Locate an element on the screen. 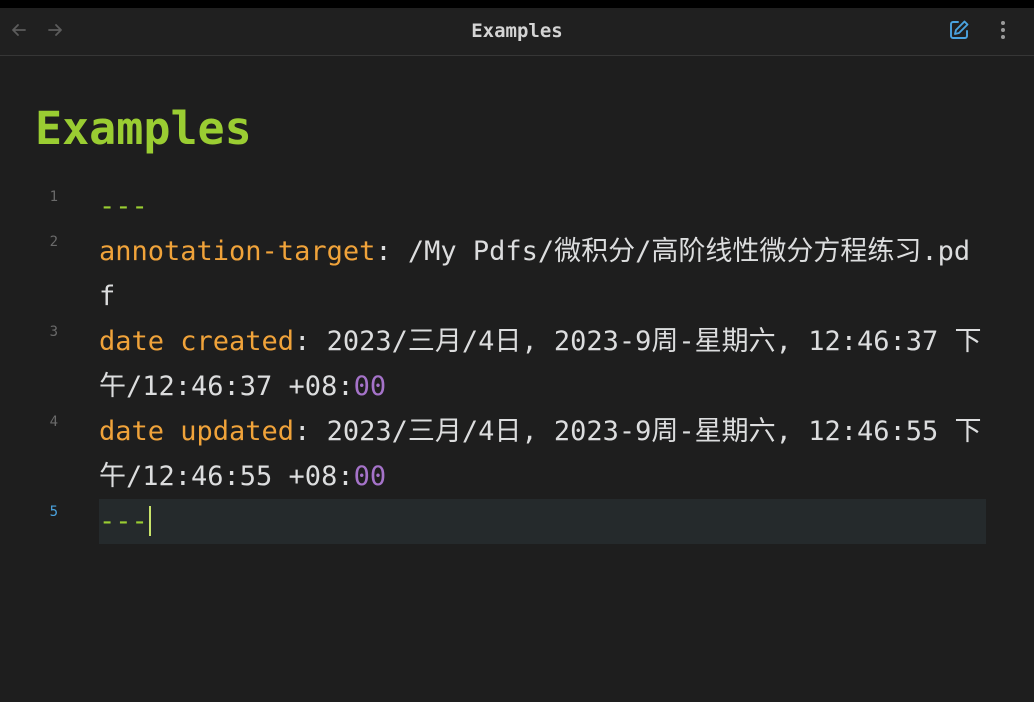  editor-line-active: 5 --- is located at coordinates (517, 521).